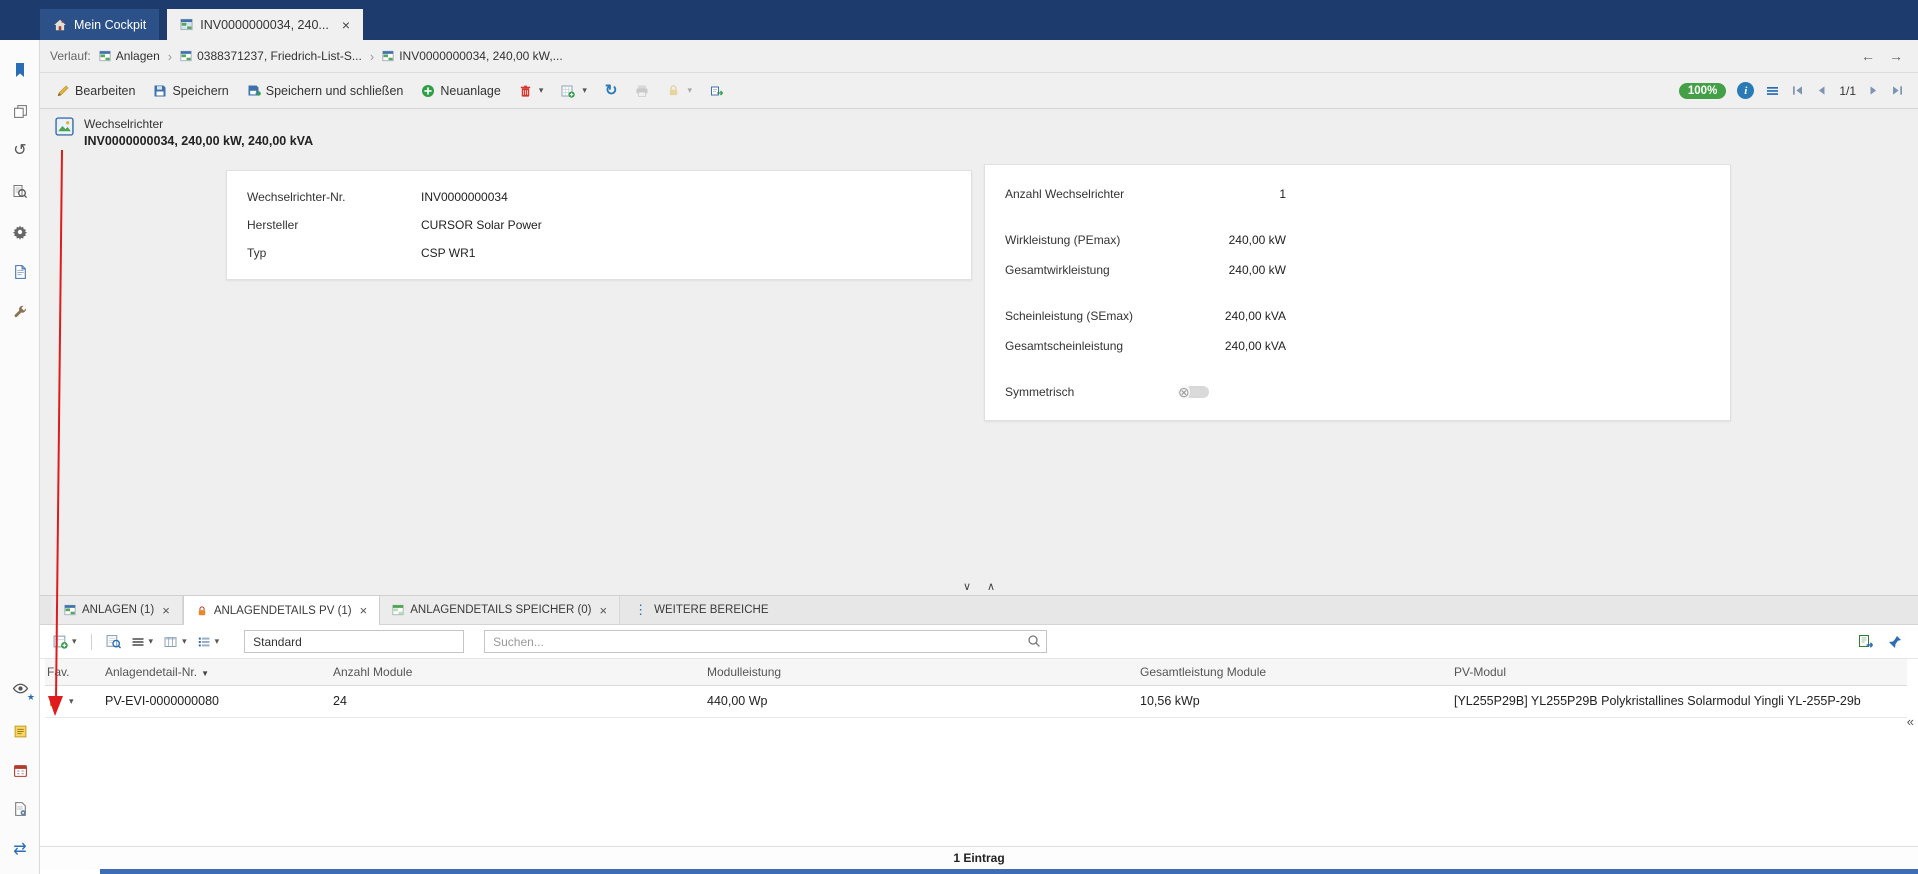  What do you see at coordinates (991, 587) in the screenshot?
I see `expand-details-icon: ∧` at bounding box center [991, 587].